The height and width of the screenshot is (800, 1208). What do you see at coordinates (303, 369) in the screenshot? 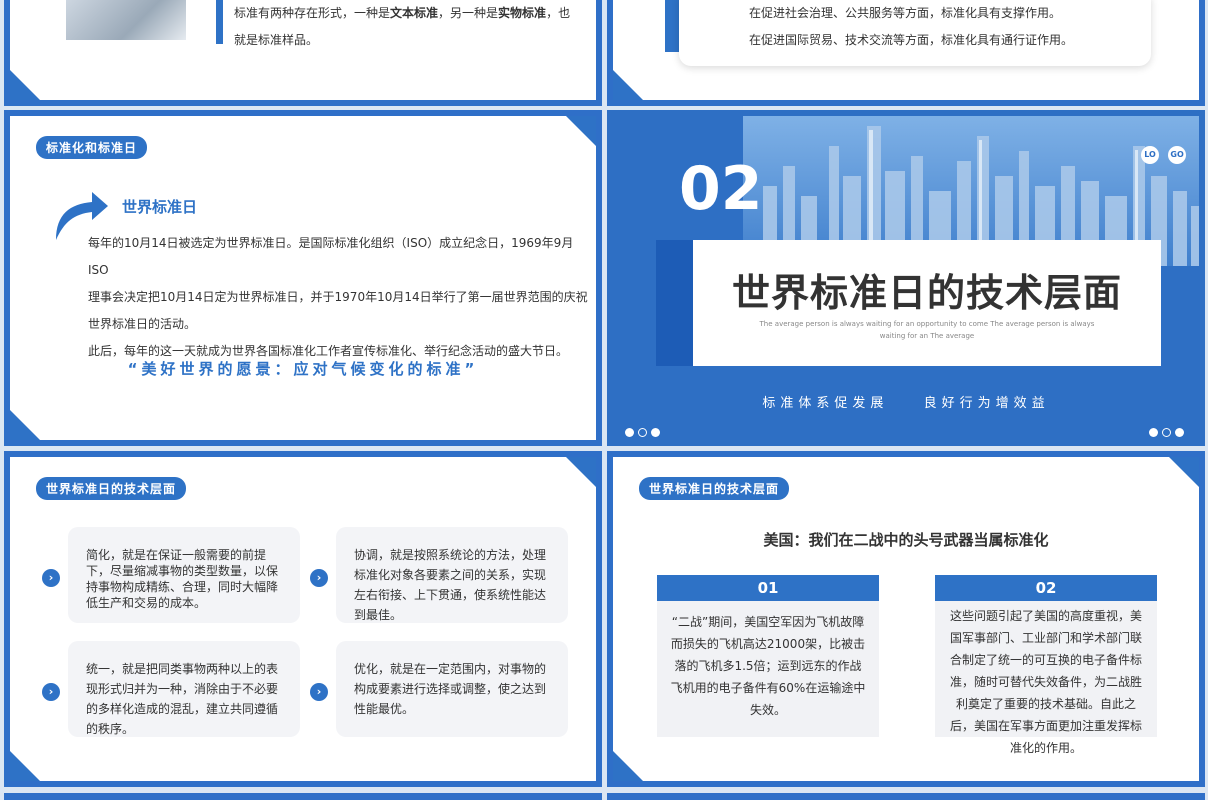
I see `quote-text: “美好世界的愿景：应对气候变化的标准”` at bounding box center [303, 369].